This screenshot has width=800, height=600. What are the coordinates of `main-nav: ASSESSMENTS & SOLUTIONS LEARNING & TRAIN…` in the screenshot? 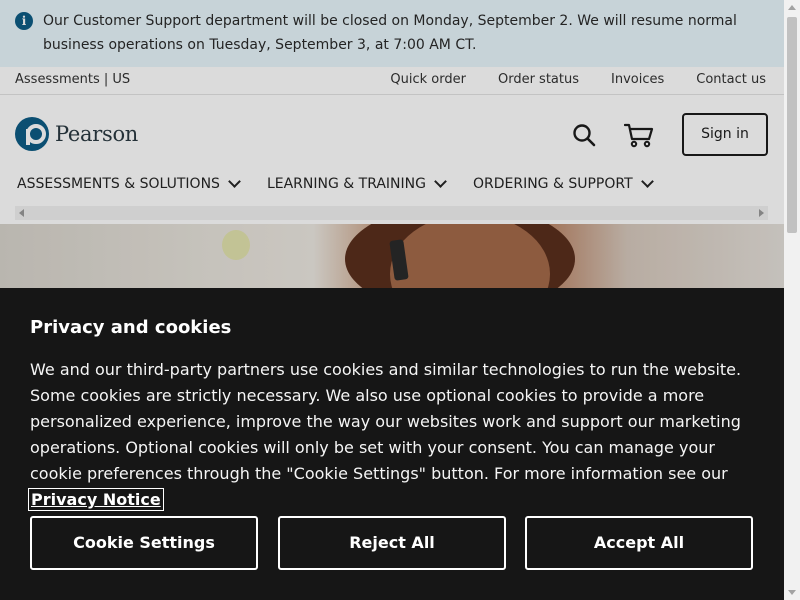 It's located at (335, 183).